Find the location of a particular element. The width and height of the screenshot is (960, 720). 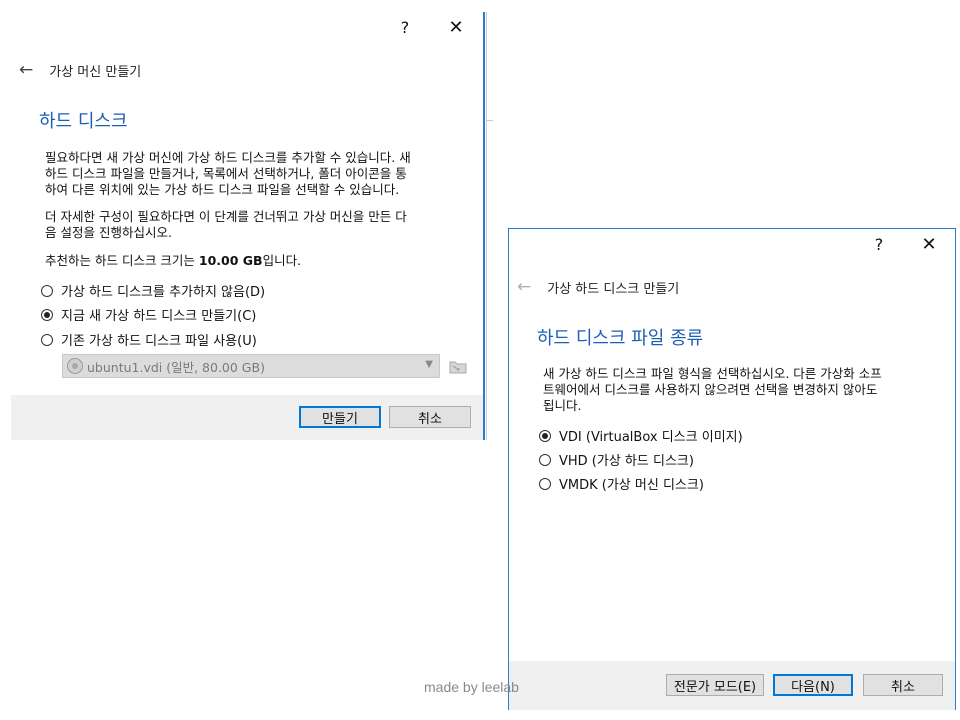

option-create-new-disk: 지금 새 가상 하드 디스크 만들기(C) is located at coordinates (148, 314).